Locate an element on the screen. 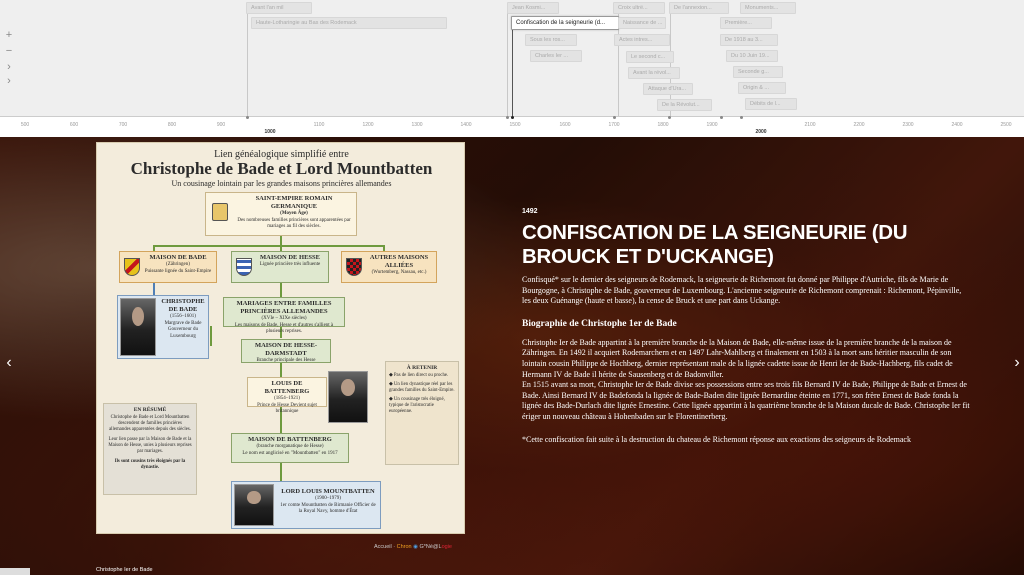  node-title: SAINT-EMPIRE ROMAIN GERMANIQUE is located at coordinates (294, 202).